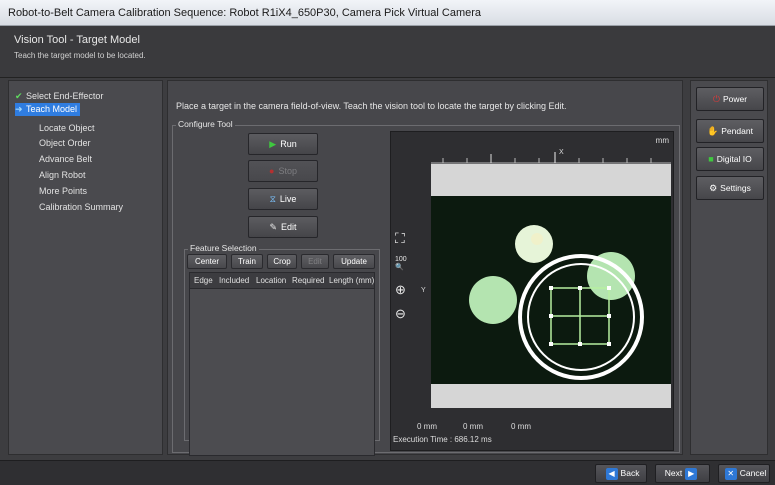  What do you see at coordinates (315, 261) in the screenshot?
I see `feature-edit-button: Edit` at bounding box center [315, 261].